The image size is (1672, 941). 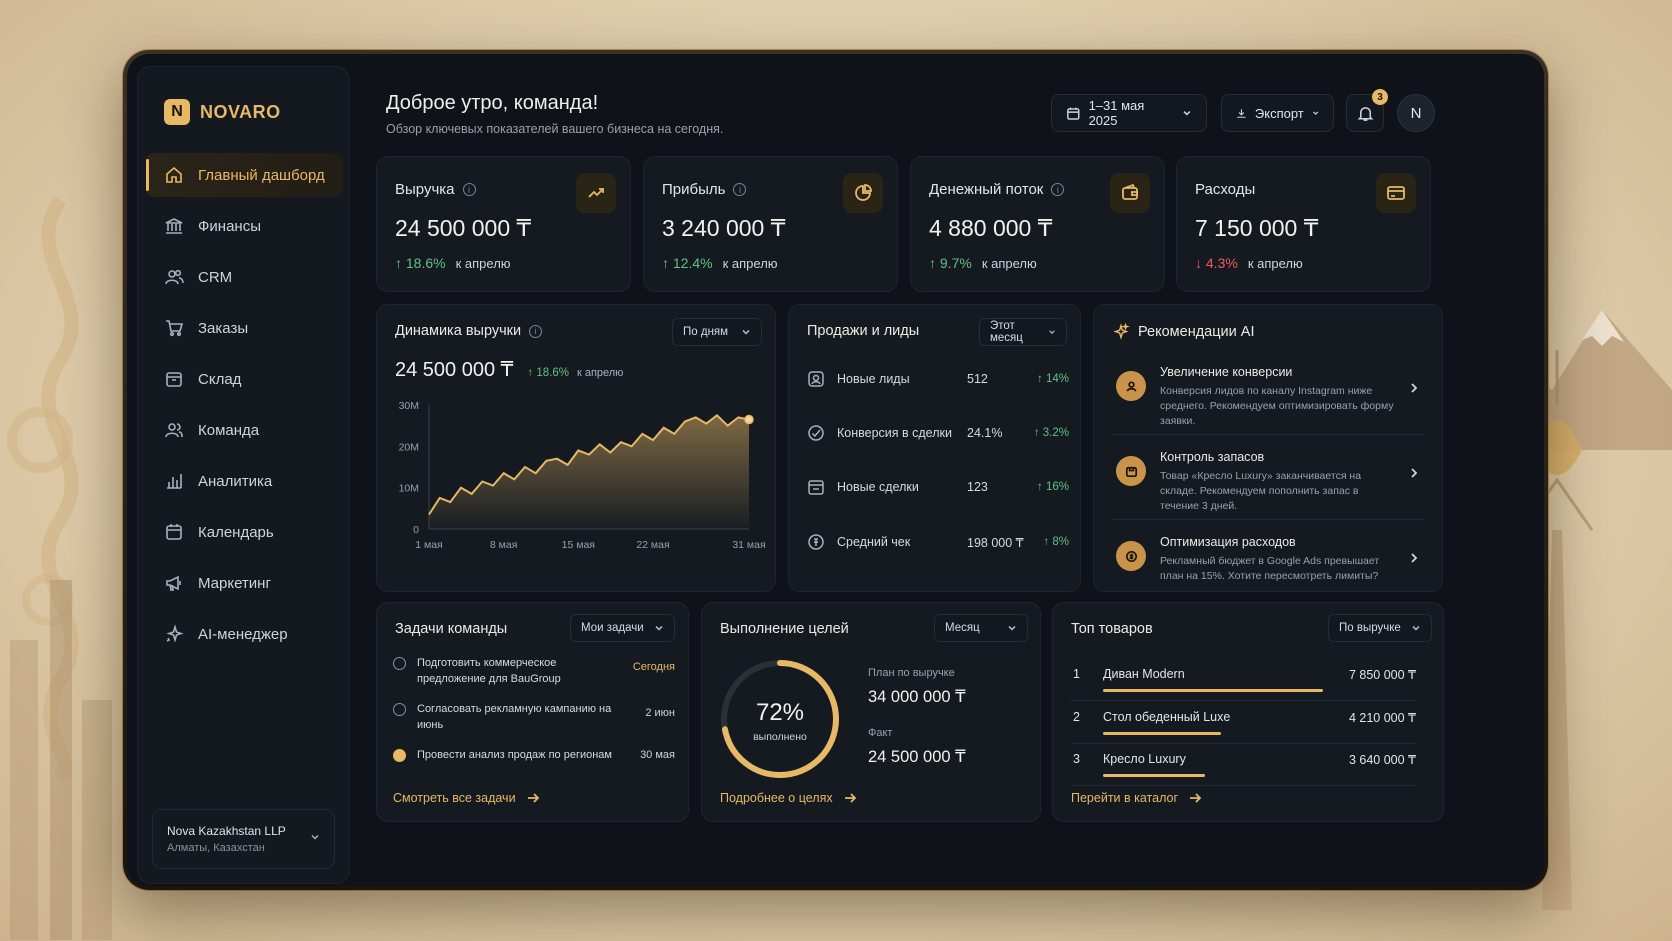 I want to click on task-checkbox-checked, so click(x=399, y=755).